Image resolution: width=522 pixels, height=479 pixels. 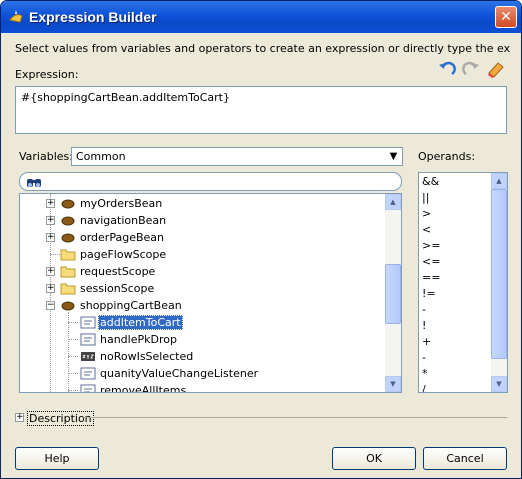 What do you see at coordinates (471, 69) in the screenshot?
I see `redo-icon` at bounding box center [471, 69].